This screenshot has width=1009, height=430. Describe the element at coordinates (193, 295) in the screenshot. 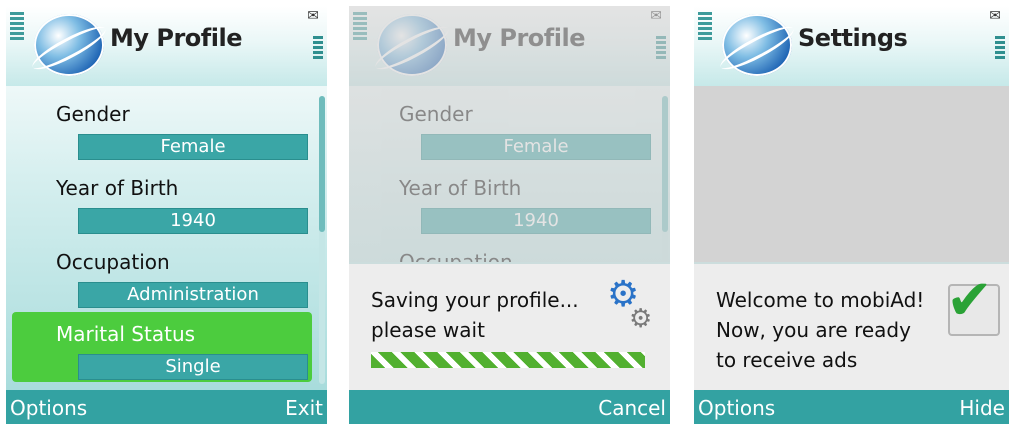

I see `occupation-field: Administration` at that location.